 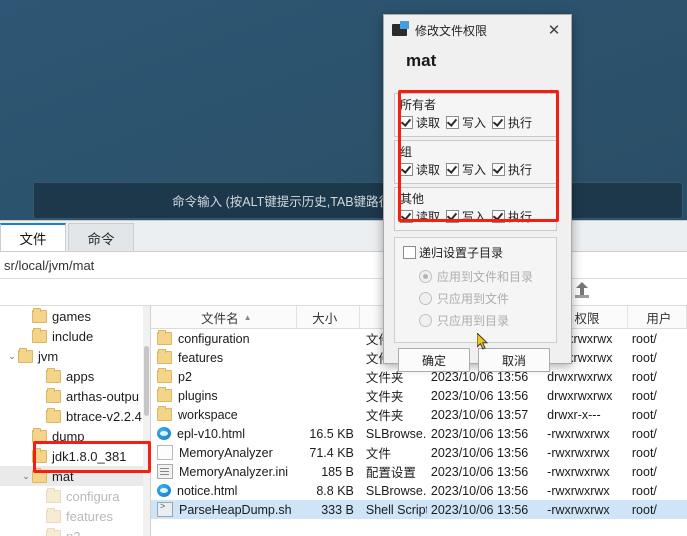 I want to click on tree-item-apps: apps, so click(x=75, y=376).